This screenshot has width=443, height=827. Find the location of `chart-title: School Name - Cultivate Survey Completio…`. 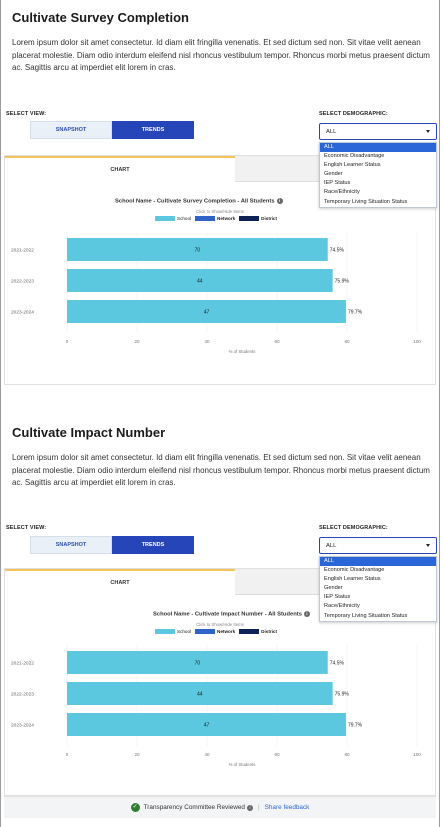

chart-title: School Name - Cultivate Survey Completio… is located at coordinates (199, 201).